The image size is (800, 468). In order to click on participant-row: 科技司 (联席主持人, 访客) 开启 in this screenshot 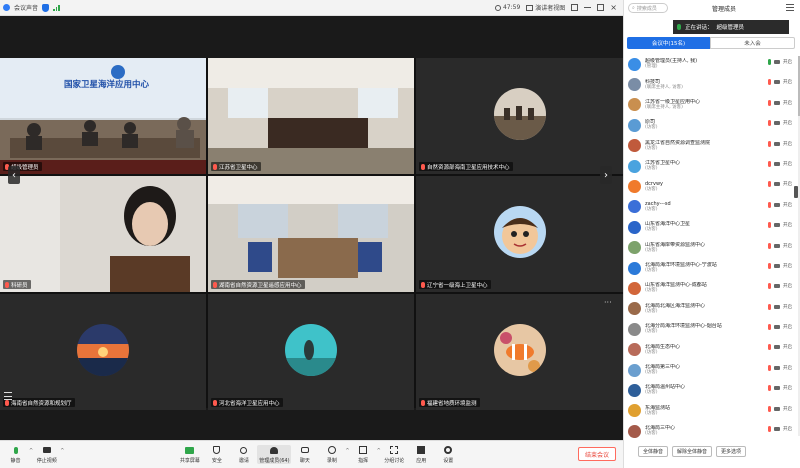, I will do `click(709, 84)`.